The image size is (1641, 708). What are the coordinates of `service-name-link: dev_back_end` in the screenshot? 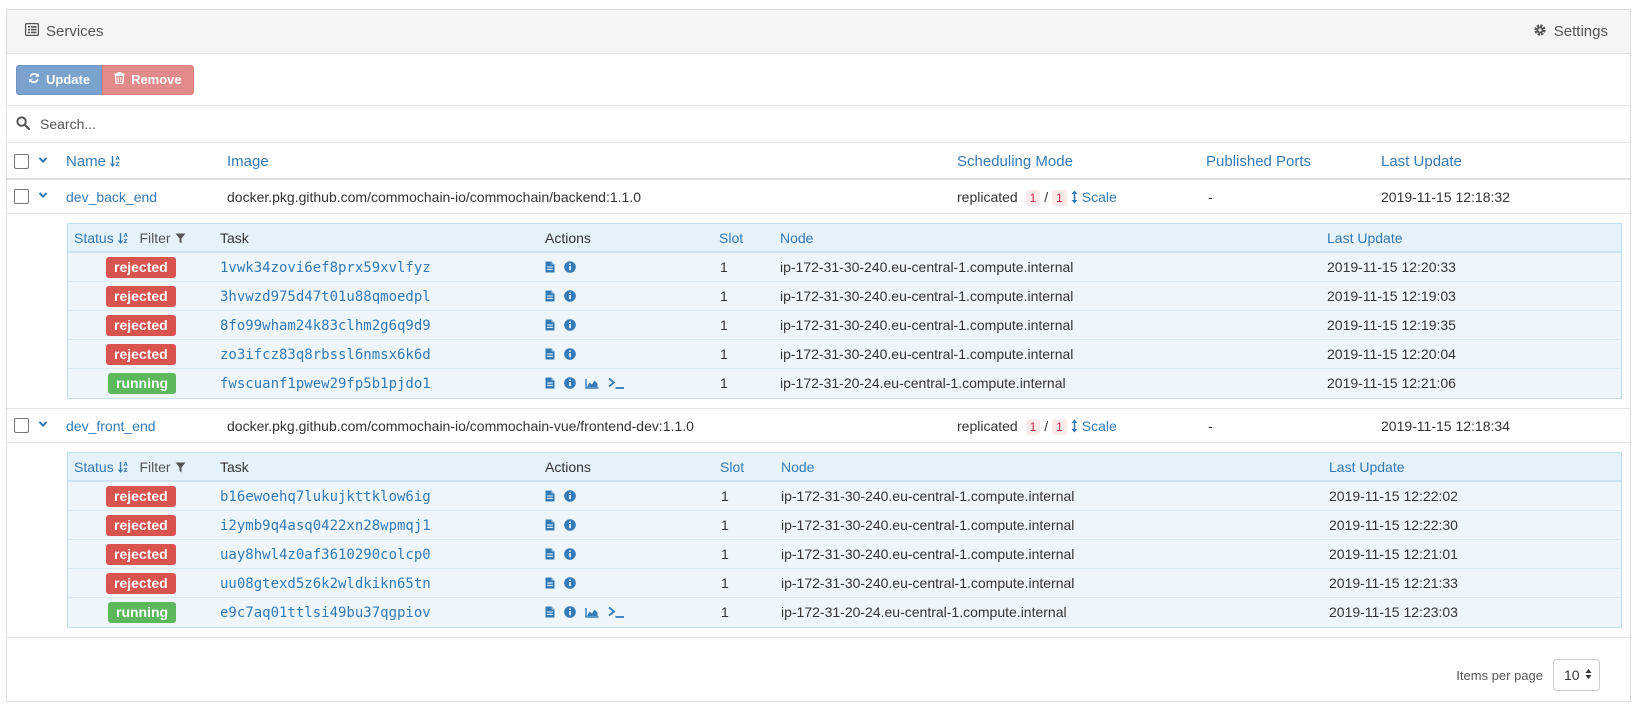 It's located at (111, 197).